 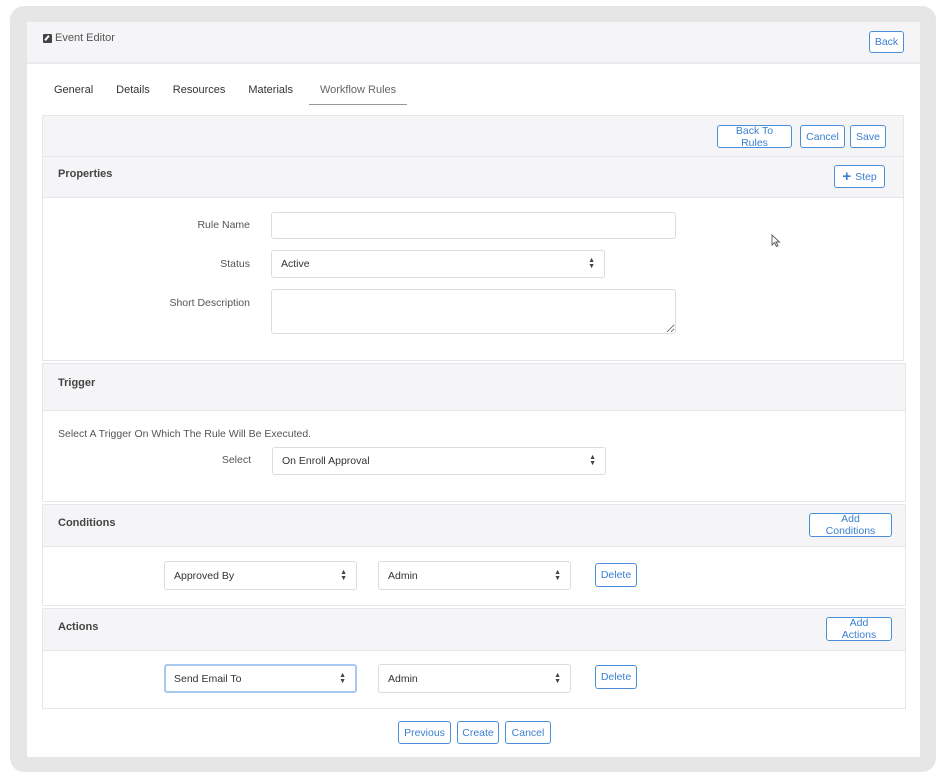 I want to click on trigger-title: Trigger, so click(x=77, y=383).